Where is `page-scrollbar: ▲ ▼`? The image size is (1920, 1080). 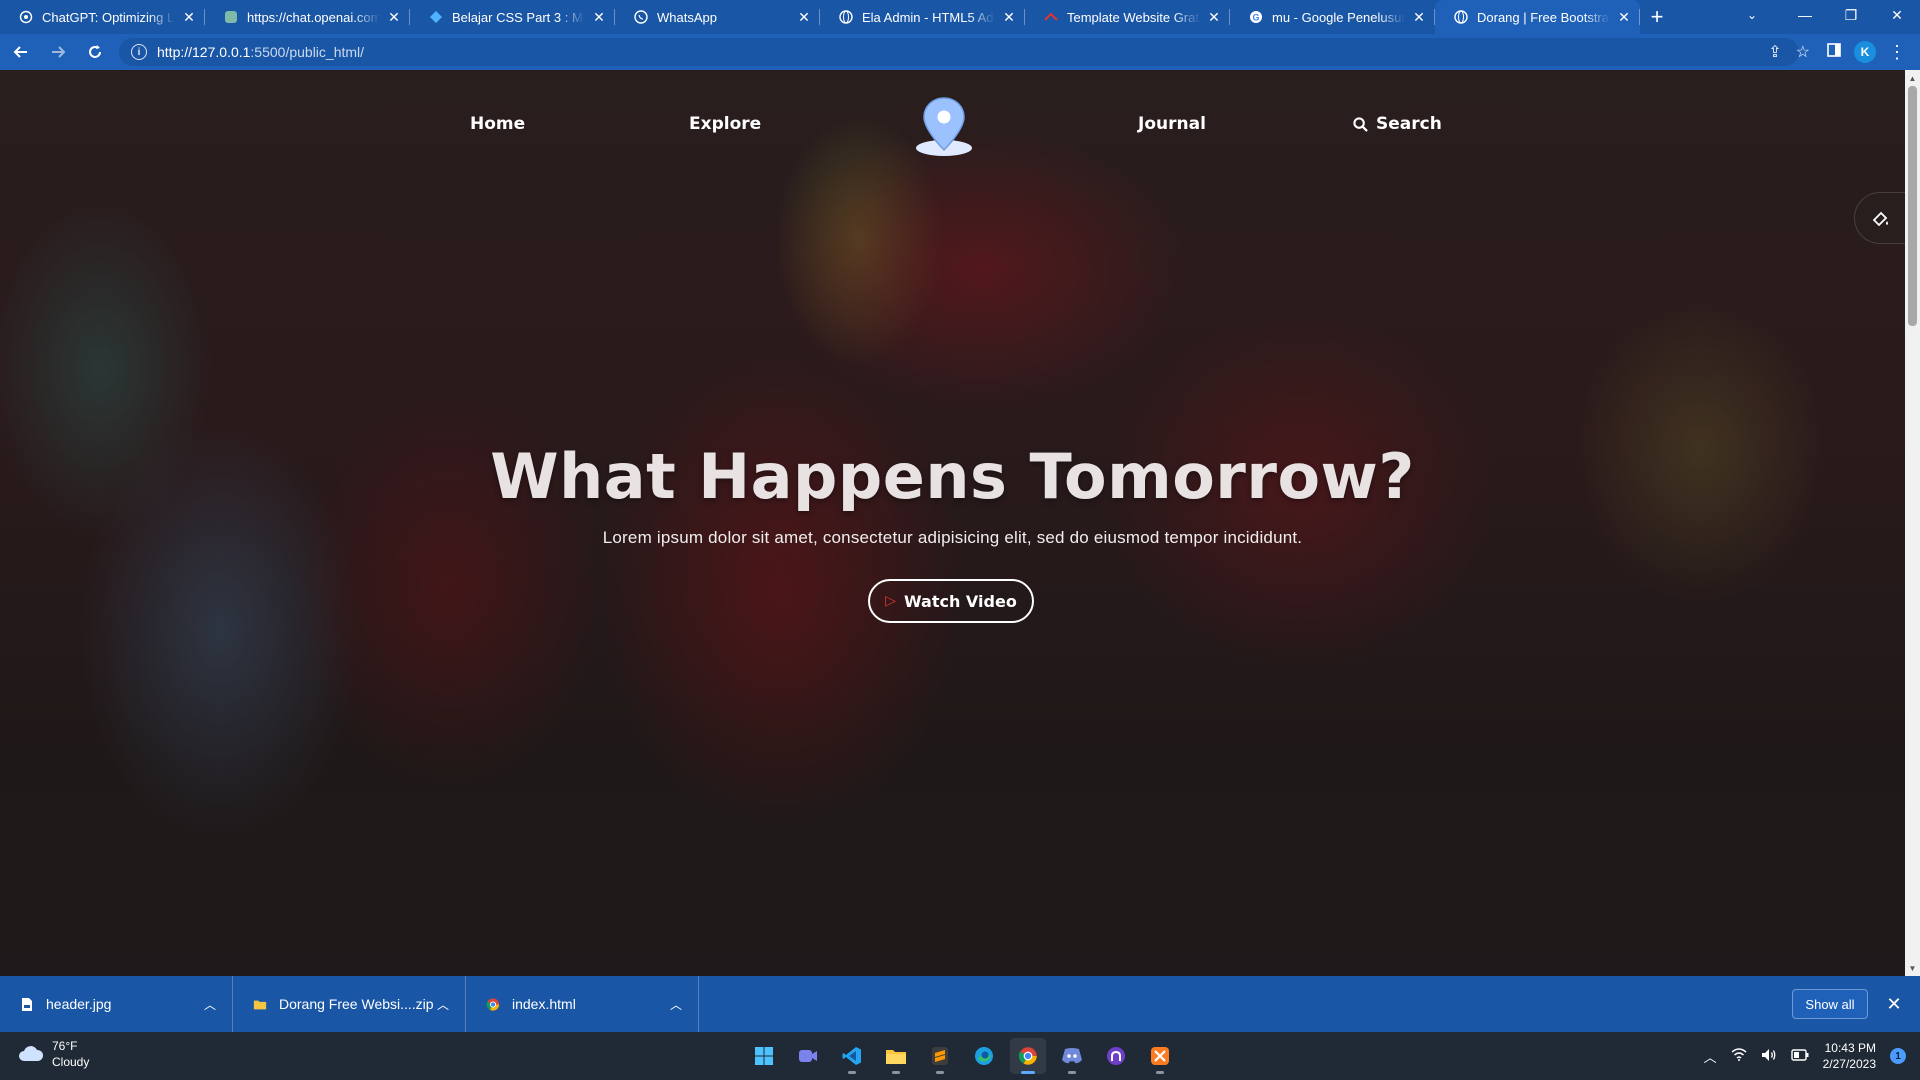
page-scrollbar: ▲ ▼ is located at coordinates (1912, 523).